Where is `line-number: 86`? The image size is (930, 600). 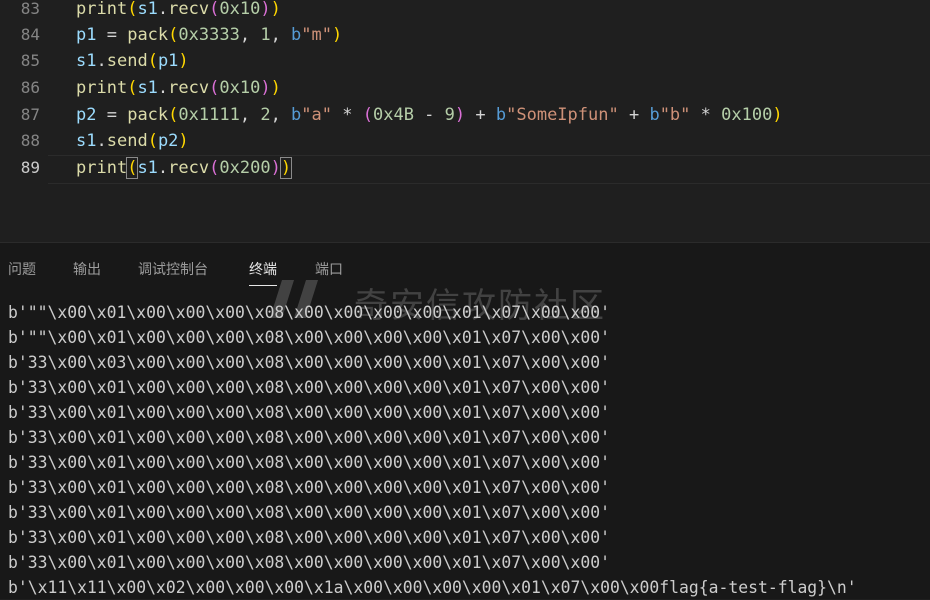 line-number: 86 is located at coordinates (30, 87).